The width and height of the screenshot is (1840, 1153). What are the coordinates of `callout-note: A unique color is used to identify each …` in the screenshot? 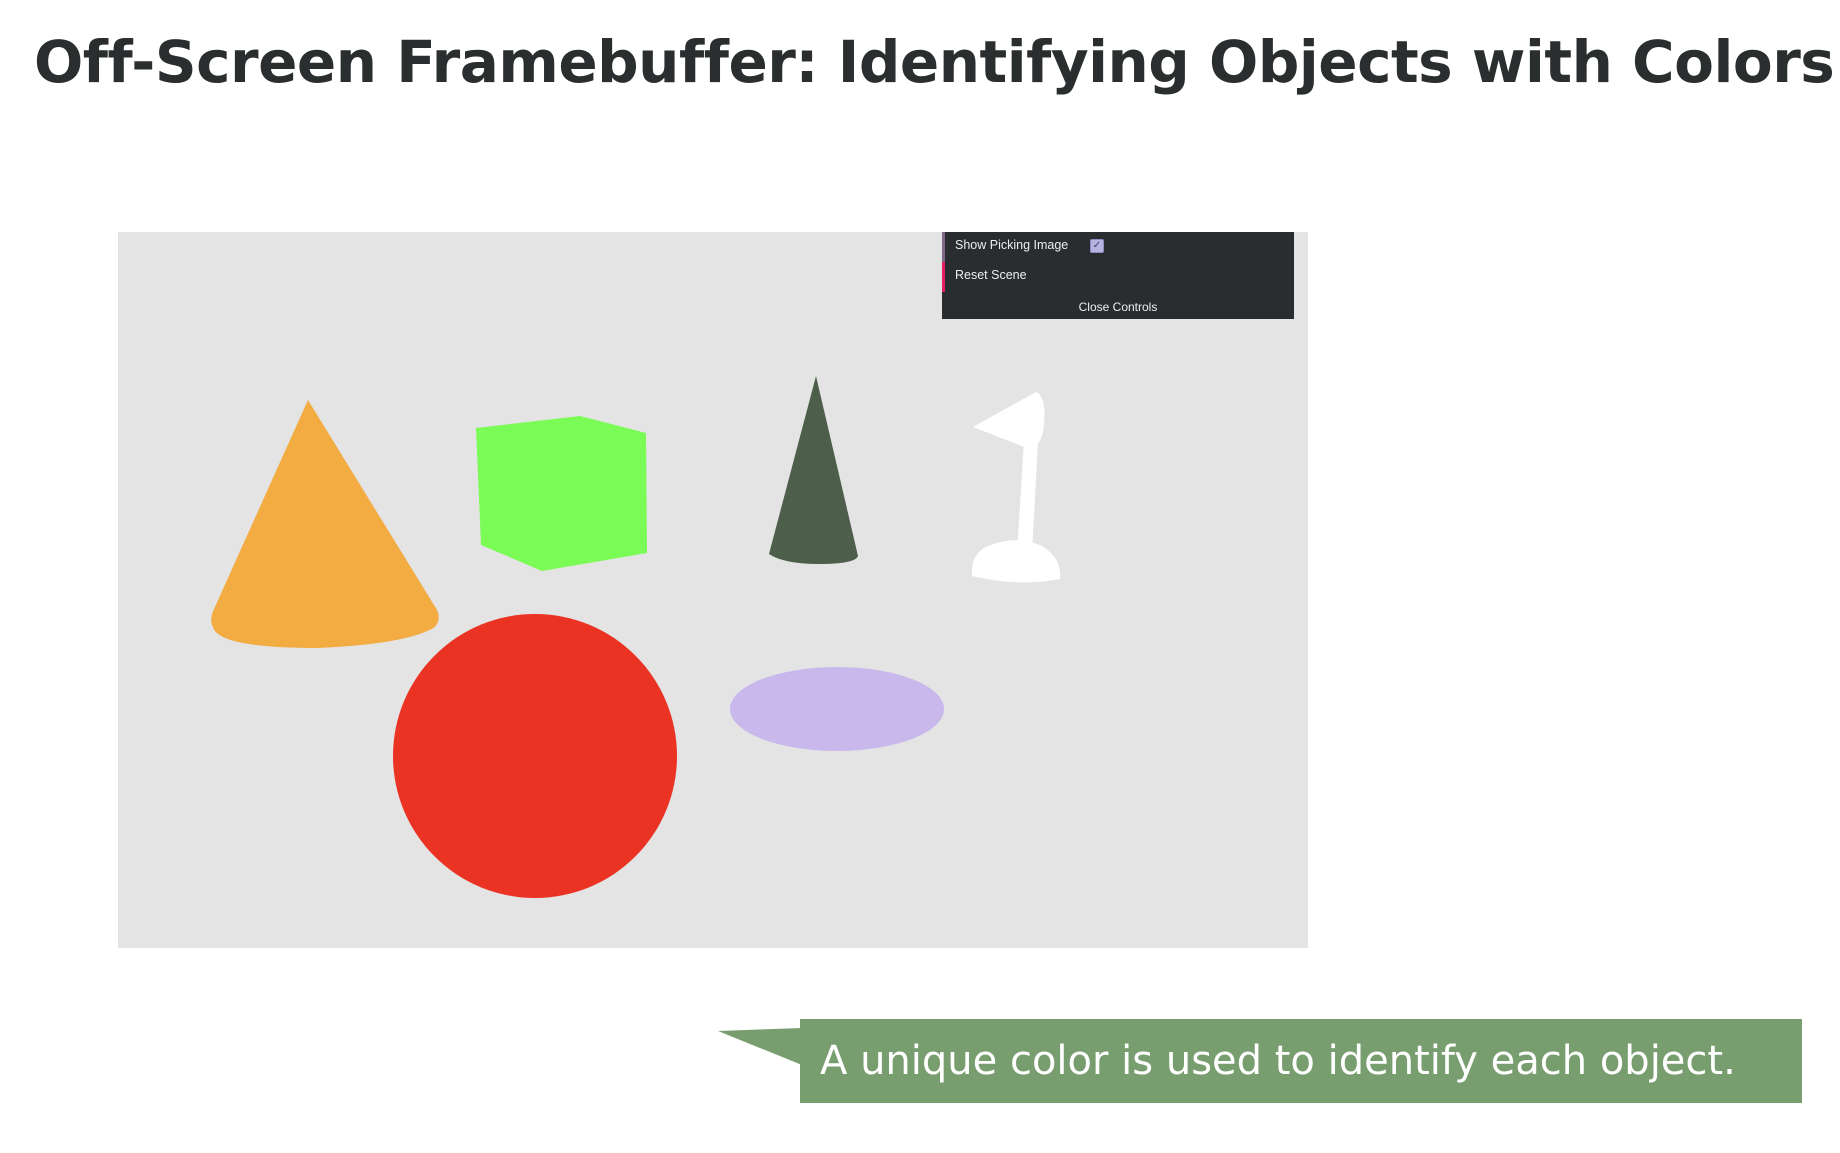 It's located at (1301, 1061).